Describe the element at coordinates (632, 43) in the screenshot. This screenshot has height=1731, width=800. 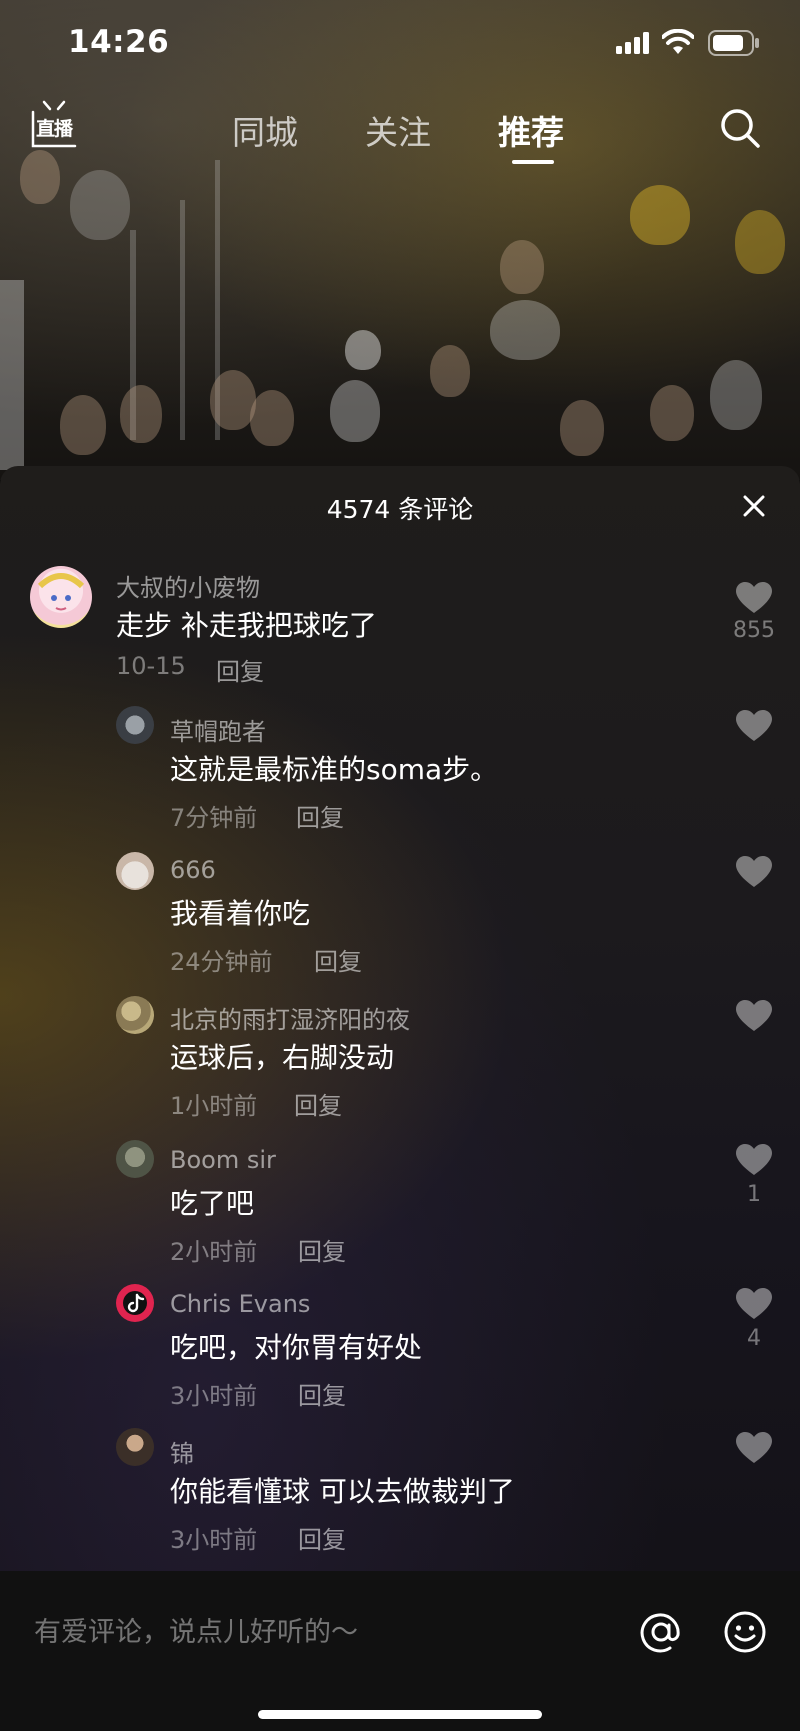
I see `signal-icon` at that location.